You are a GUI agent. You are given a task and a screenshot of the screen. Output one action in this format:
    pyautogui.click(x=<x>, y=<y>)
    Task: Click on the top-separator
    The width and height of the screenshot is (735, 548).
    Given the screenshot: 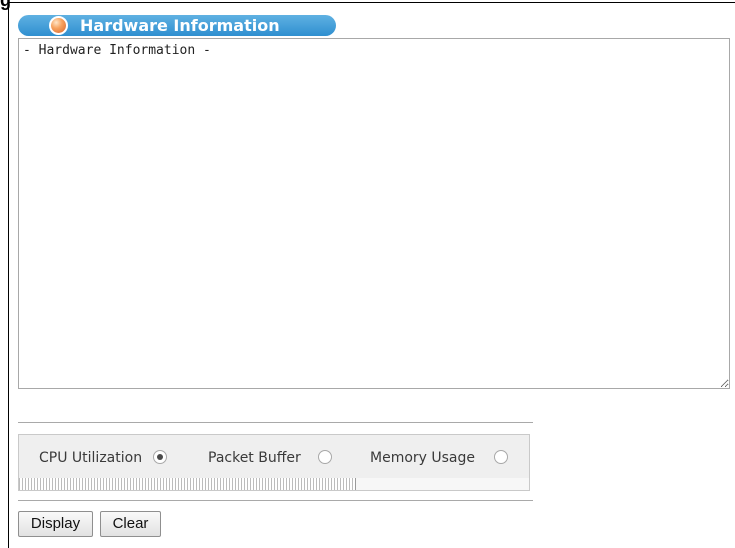 What is the action you would take?
    pyautogui.click(x=275, y=422)
    